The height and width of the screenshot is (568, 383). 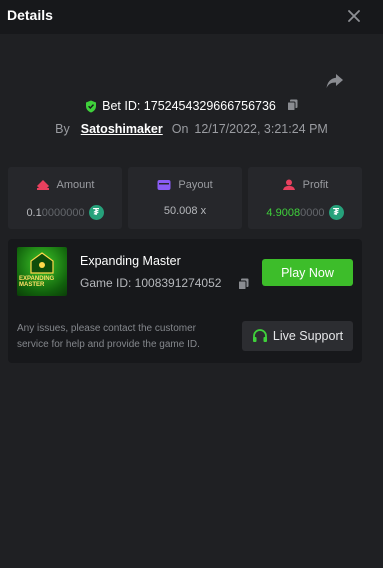 I want to click on payout-value-row: 50.008 x, so click(x=185, y=211).